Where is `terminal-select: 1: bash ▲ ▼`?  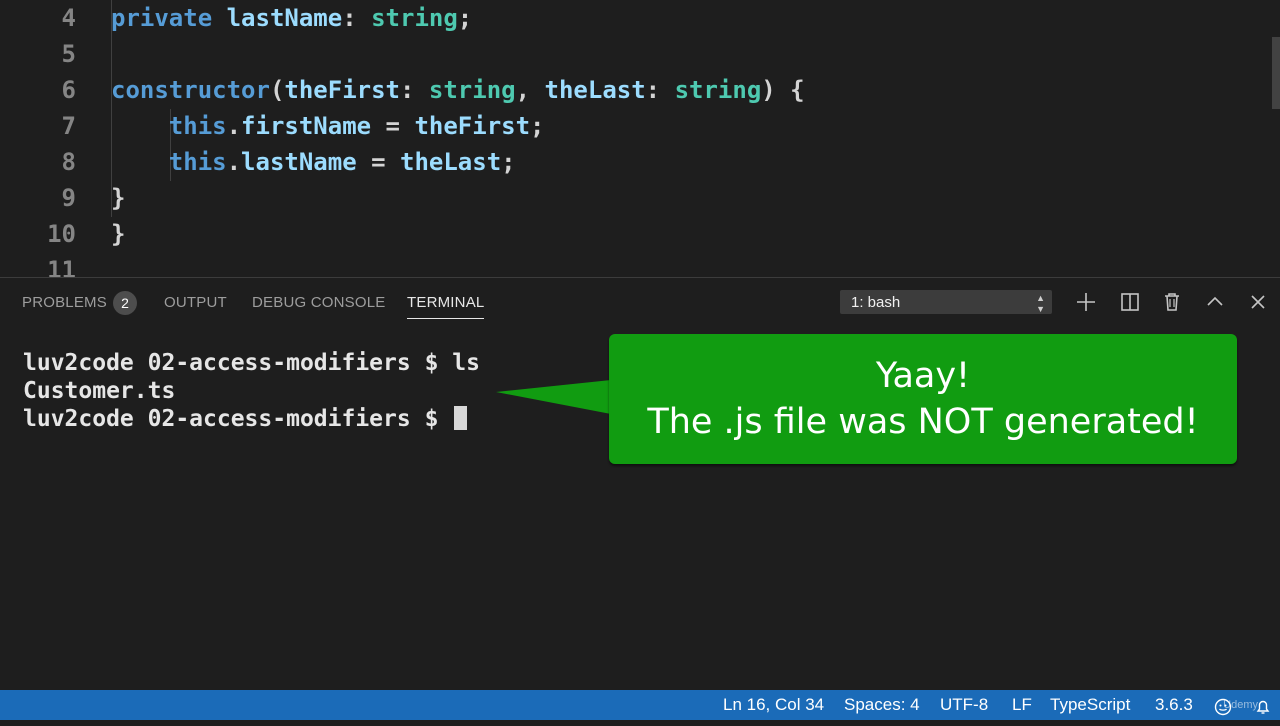 terminal-select: 1: bash ▲ ▼ is located at coordinates (946, 302).